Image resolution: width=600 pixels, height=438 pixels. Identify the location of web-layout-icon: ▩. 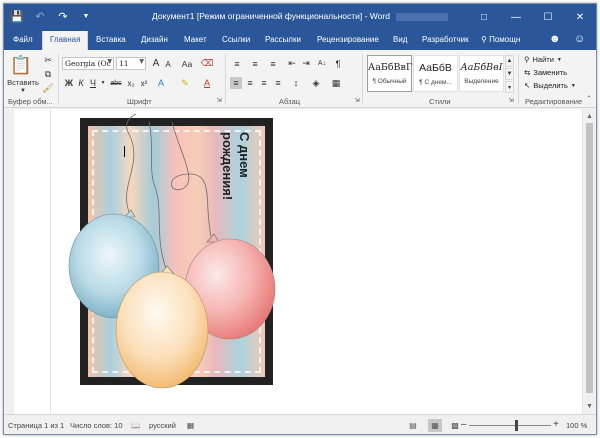
(455, 425).